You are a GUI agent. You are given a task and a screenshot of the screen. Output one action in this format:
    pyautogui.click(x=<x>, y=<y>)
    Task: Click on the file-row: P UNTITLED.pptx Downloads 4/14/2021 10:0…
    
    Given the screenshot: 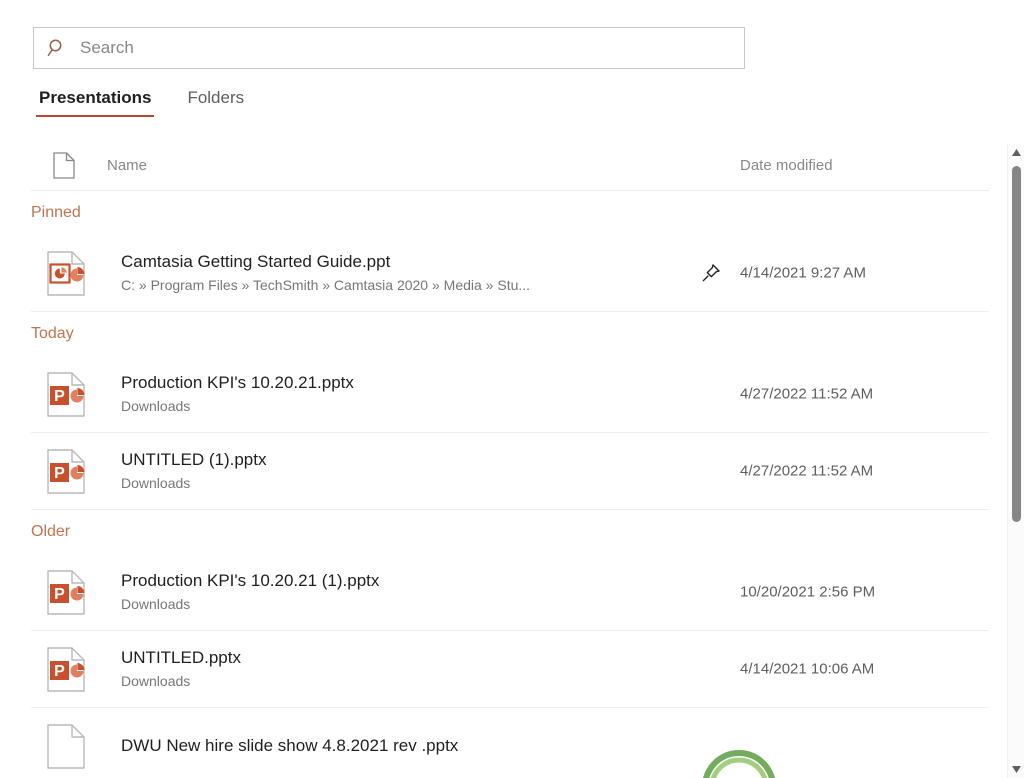 What is the action you would take?
    pyautogui.click(x=510, y=669)
    